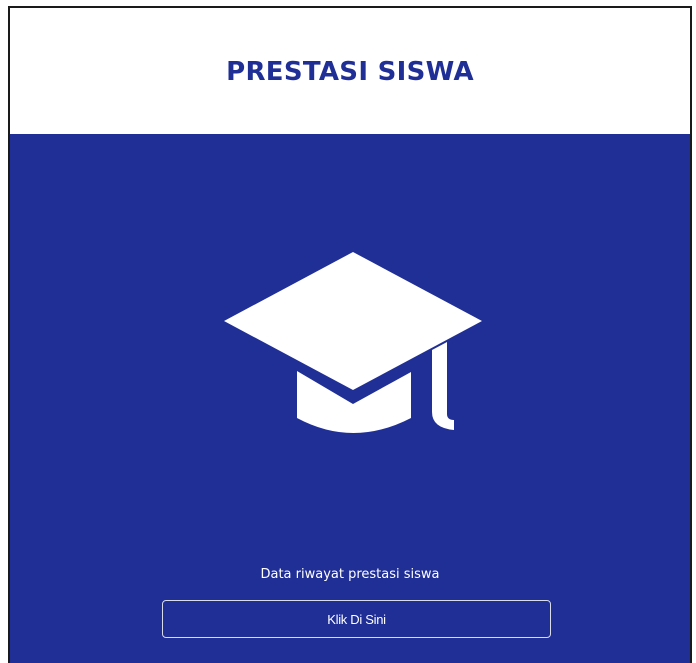  Describe the element at coordinates (356, 619) in the screenshot. I see `click-here-button: Klik Di Sini` at that location.